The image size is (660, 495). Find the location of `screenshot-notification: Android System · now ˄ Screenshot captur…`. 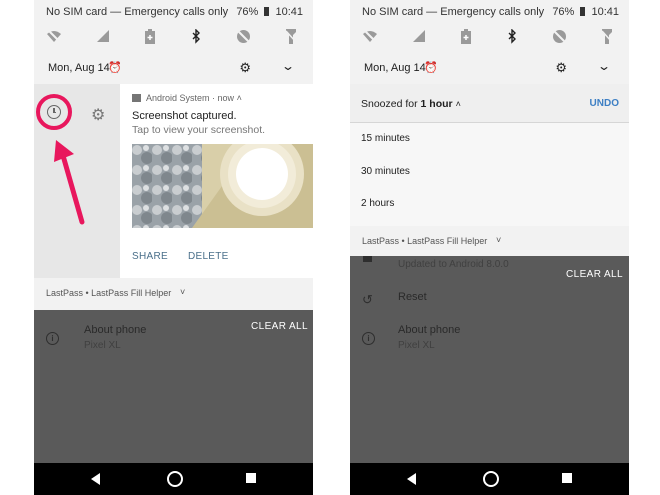

screenshot-notification: Android System · now ˄ Screenshot captur… is located at coordinates (216, 181).